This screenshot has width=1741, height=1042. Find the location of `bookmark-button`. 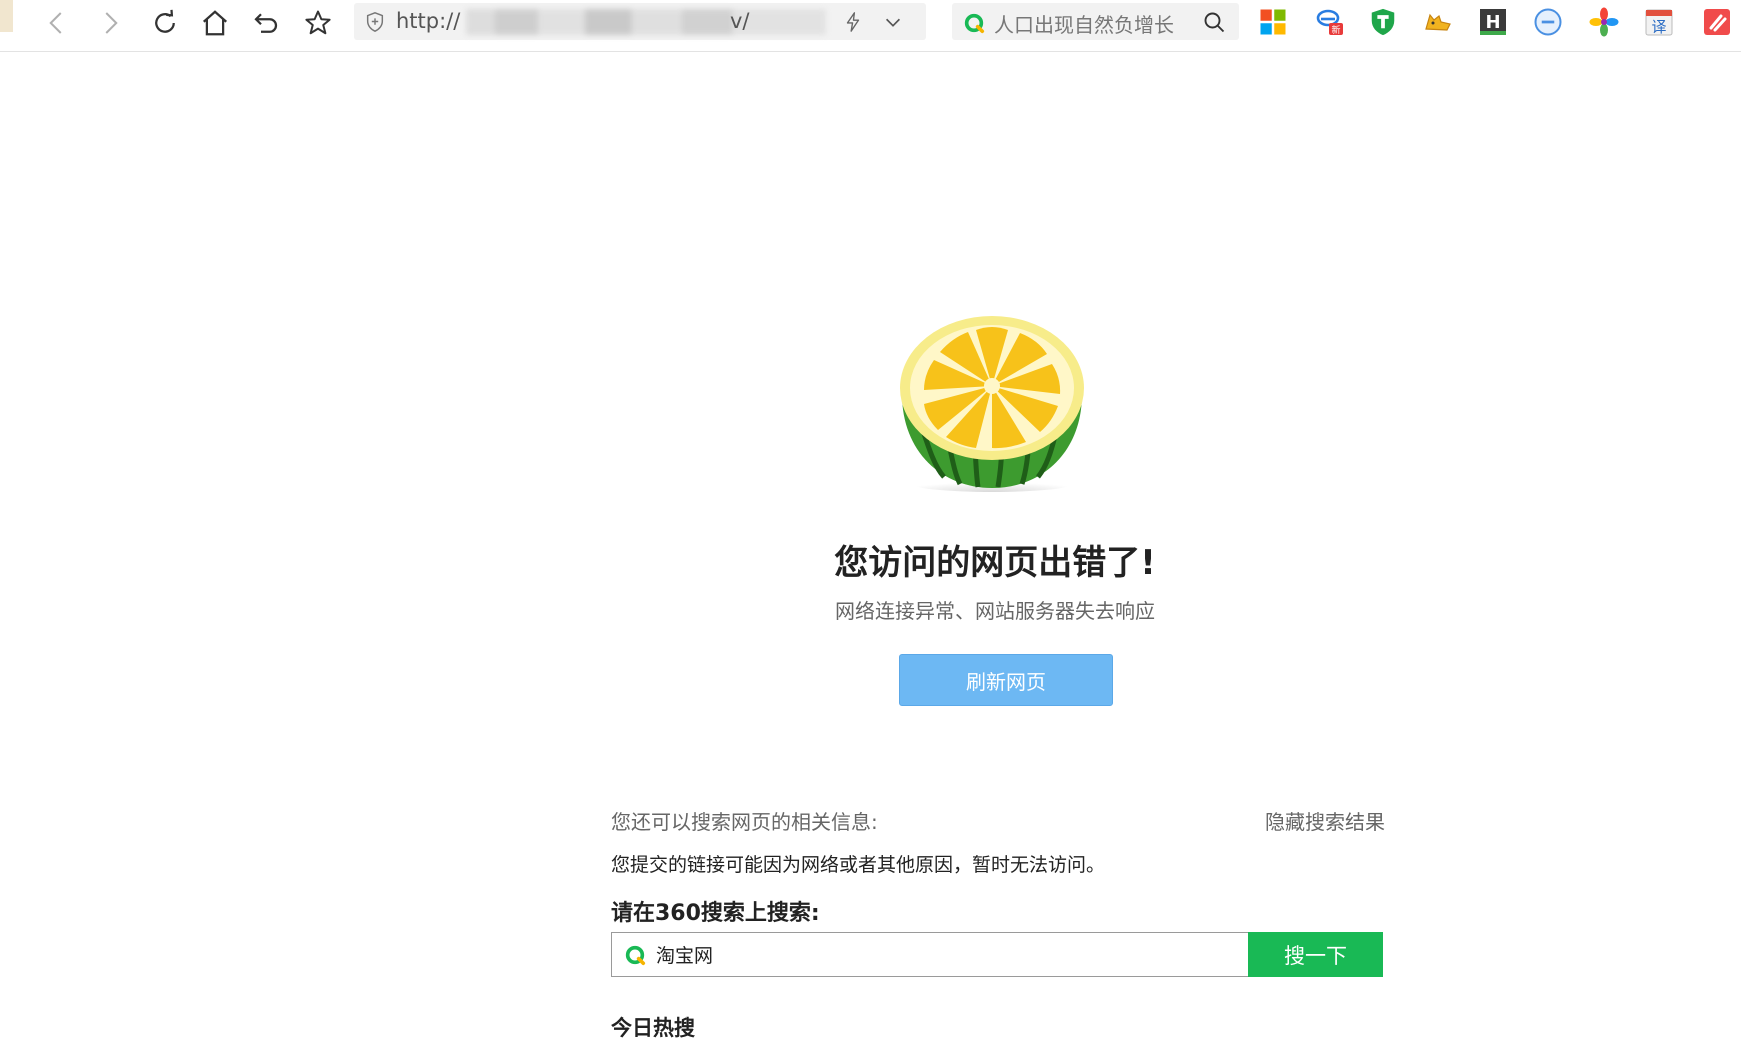

bookmark-button is located at coordinates (318, 23).